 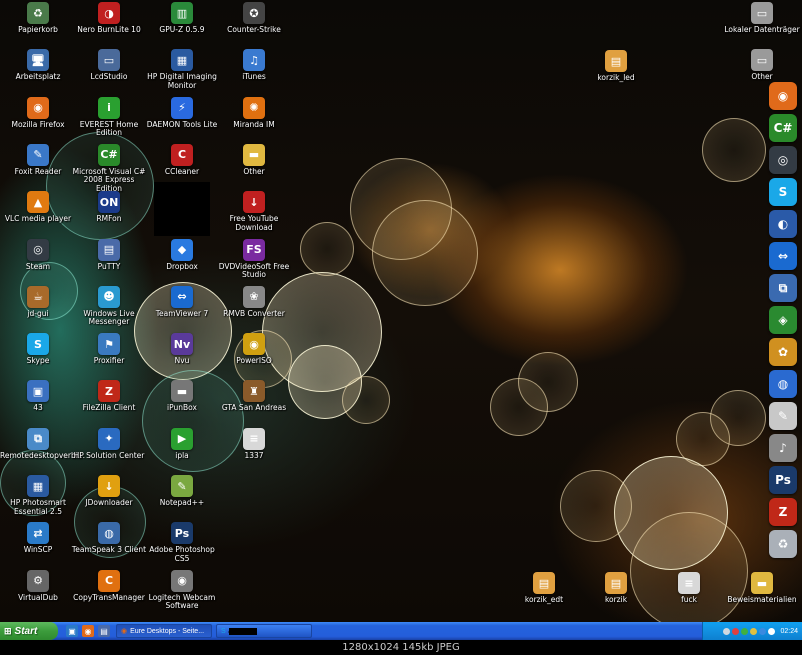 I want to click on desktop-icon-ipunbox: ▬ iPunBox, so click(x=182, y=396).